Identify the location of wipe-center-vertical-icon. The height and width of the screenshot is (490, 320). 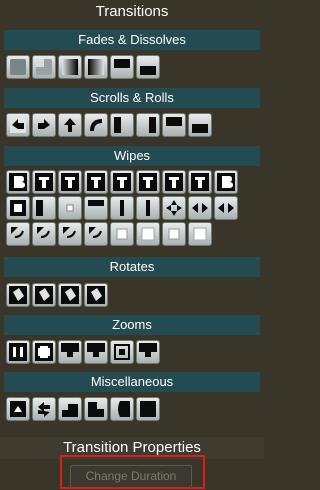
(122, 182).